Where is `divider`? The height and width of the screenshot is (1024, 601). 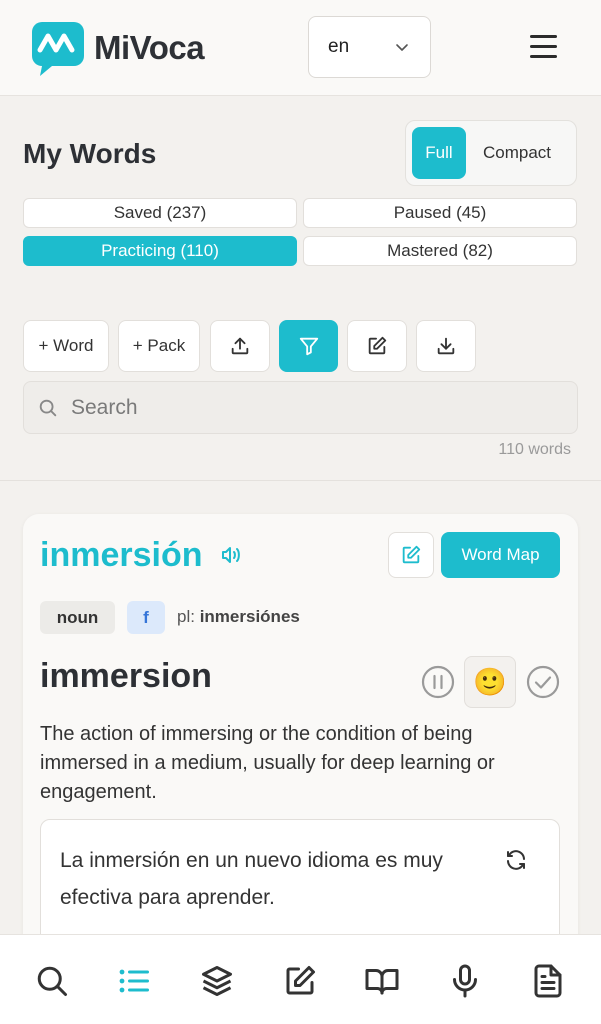
divider is located at coordinates (300, 480).